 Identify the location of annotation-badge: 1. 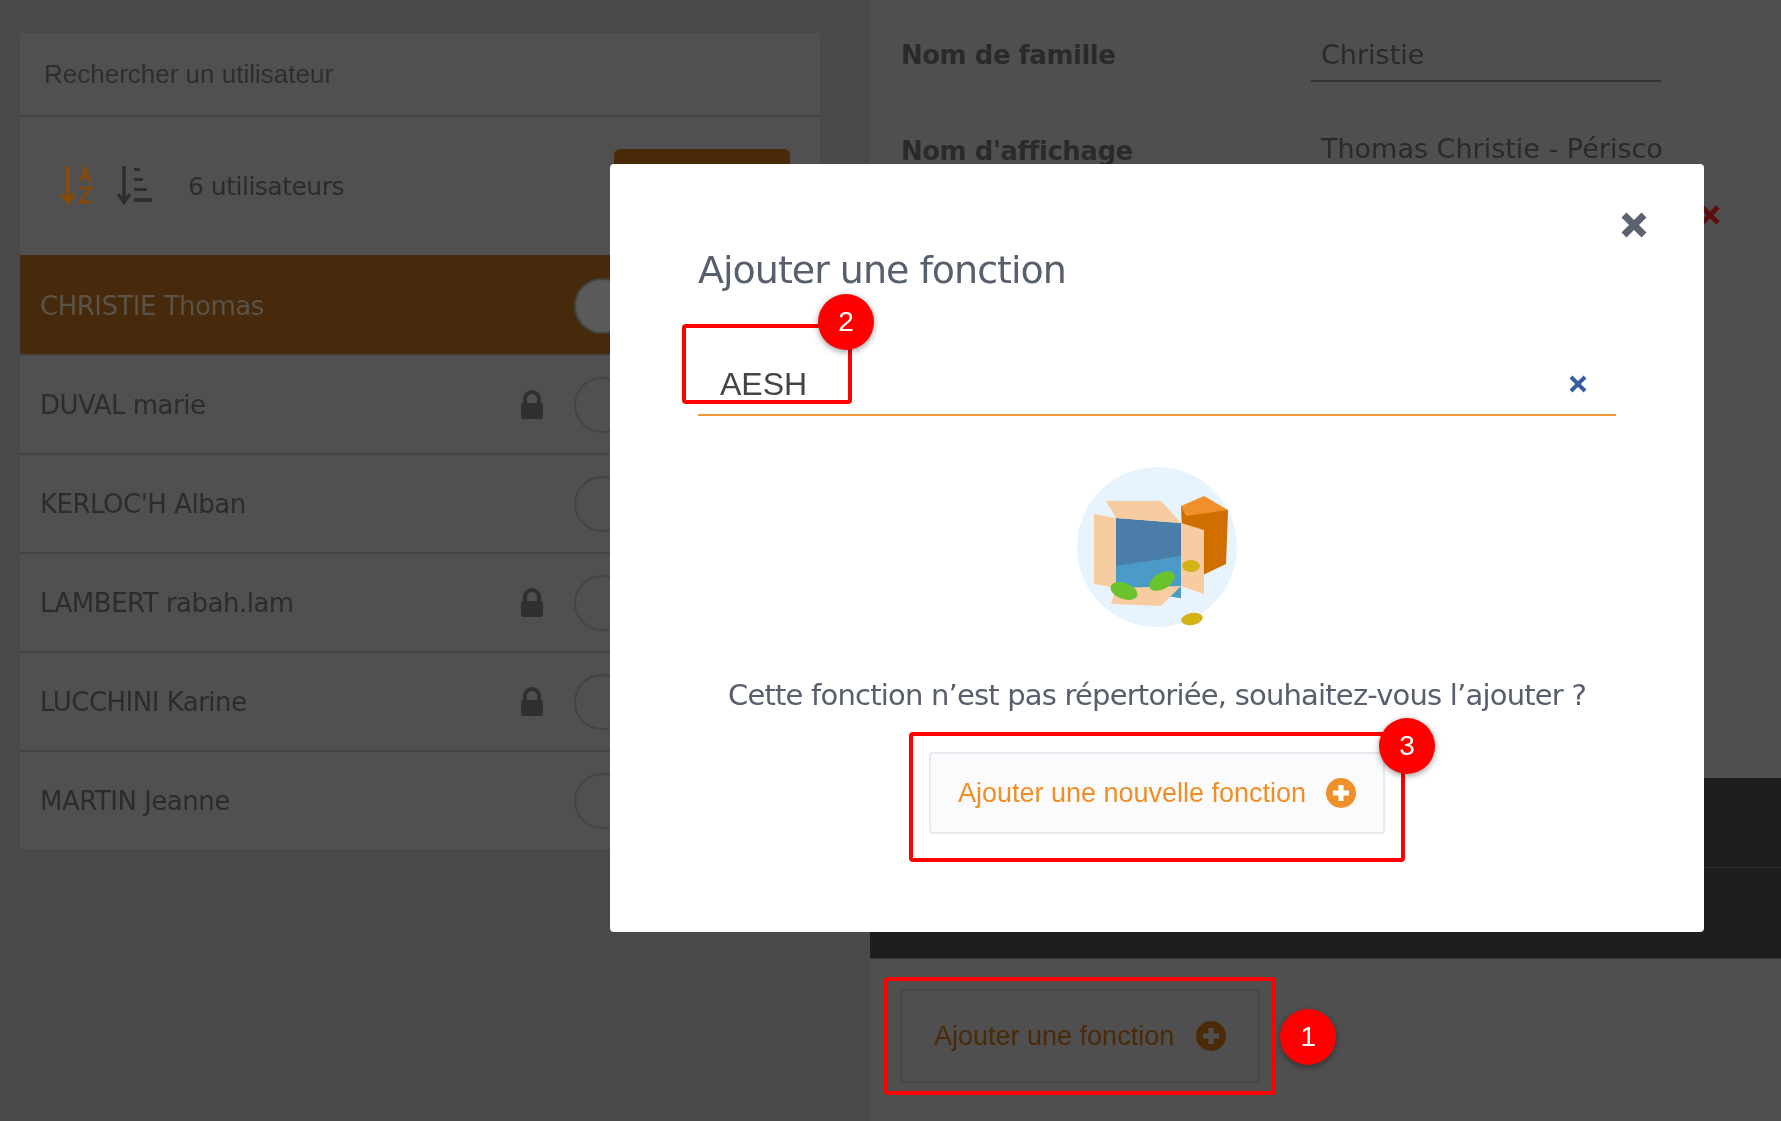
(1308, 1037).